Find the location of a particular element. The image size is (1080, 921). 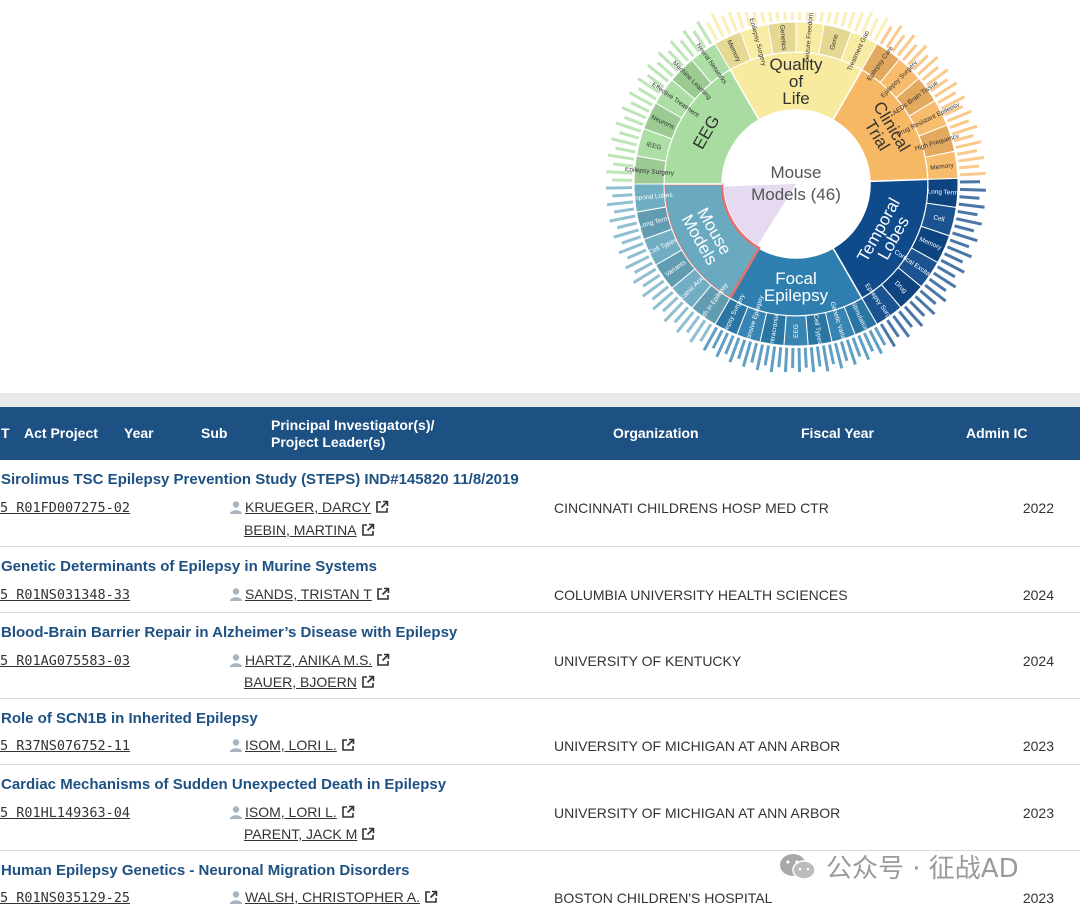

pi-entry: KRUEGER, DARCY is located at coordinates (309, 507).